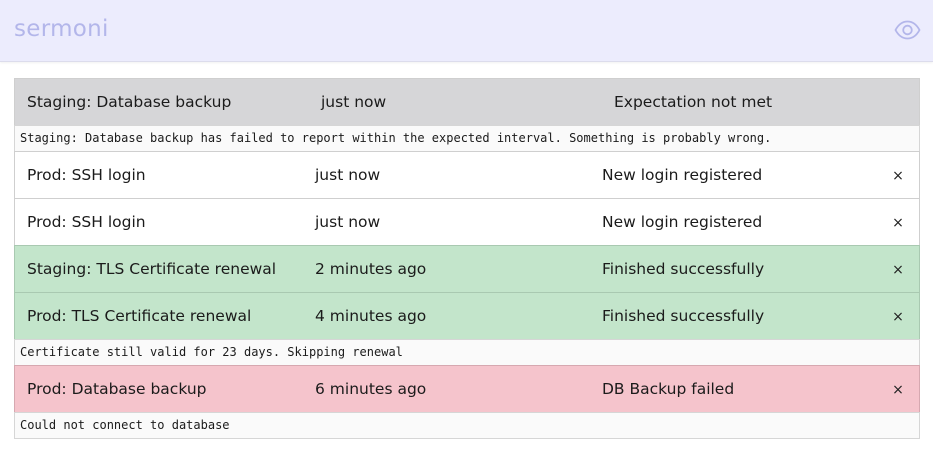  I want to click on event-time: 4 minutes ago, so click(371, 316).